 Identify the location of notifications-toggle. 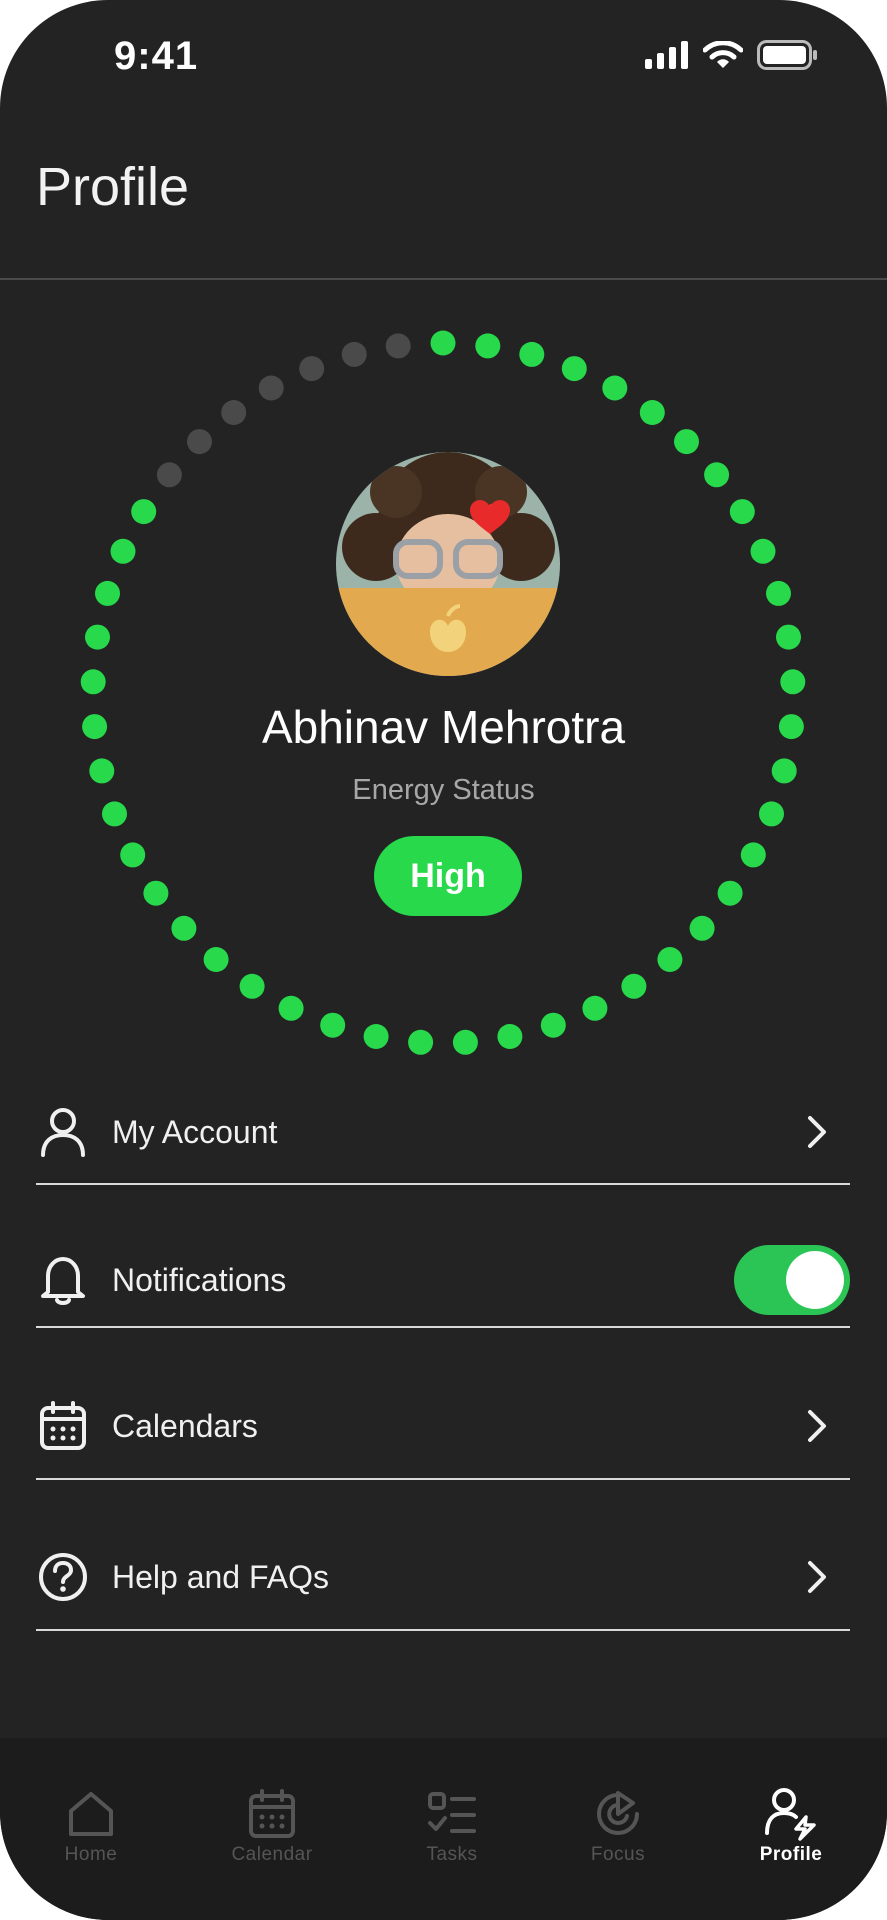
(792, 1280).